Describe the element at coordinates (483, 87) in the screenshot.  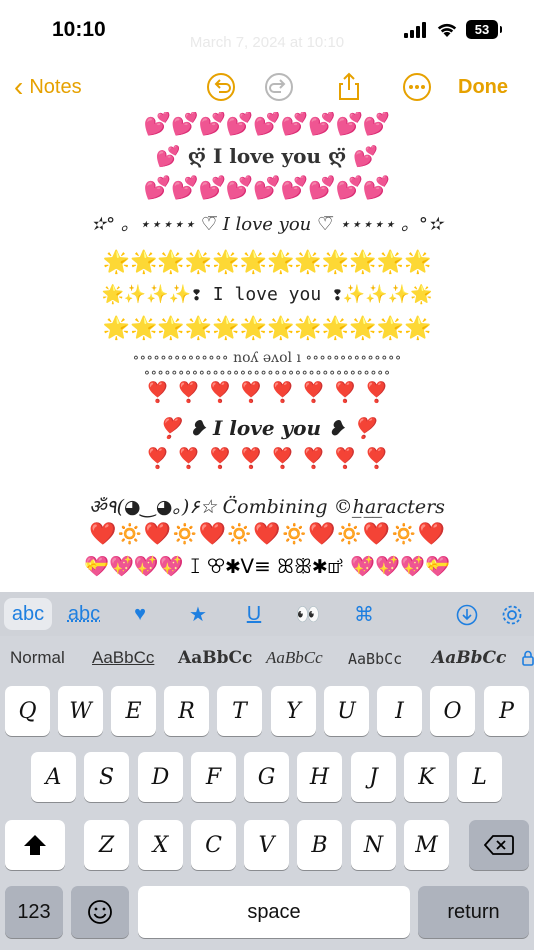
I see `done-button: Done` at that location.